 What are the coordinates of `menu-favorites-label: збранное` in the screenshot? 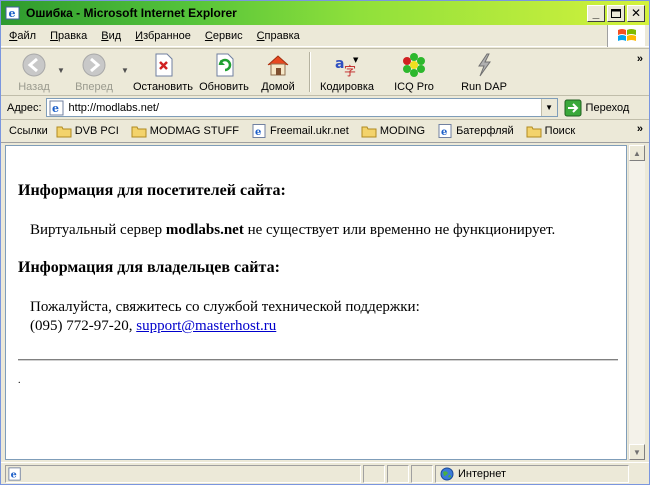 It's located at (167, 35).